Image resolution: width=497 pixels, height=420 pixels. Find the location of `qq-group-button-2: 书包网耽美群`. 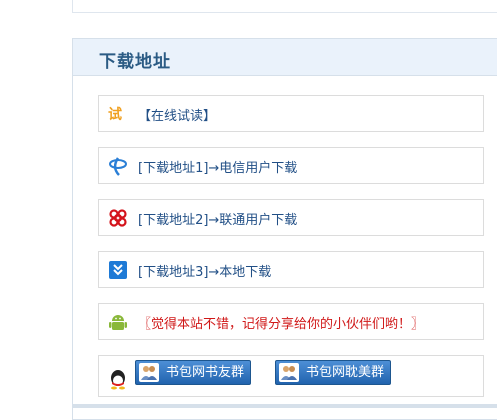

qq-group-button-2: 书包网耽美群 is located at coordinates (333, 372).